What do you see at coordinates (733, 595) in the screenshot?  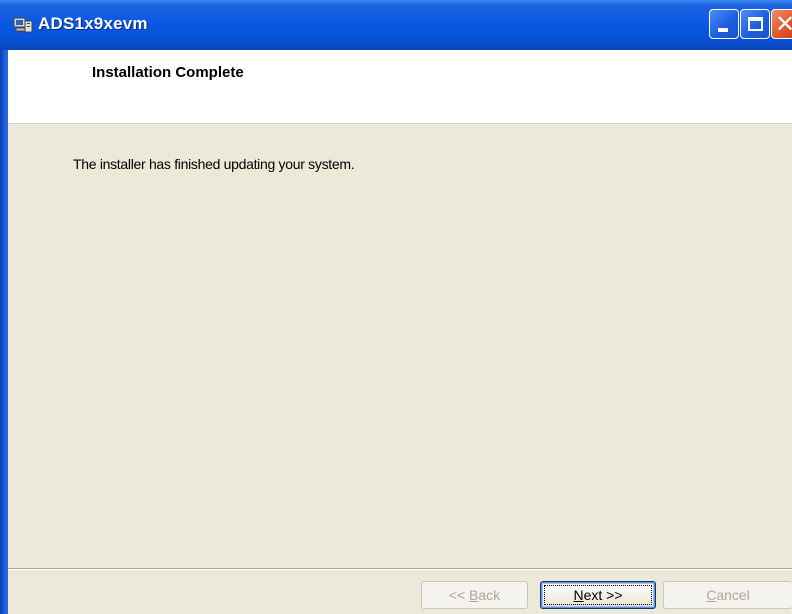 I see `cancel-button-label-rest: ancel` at bounding box center [733, 595].